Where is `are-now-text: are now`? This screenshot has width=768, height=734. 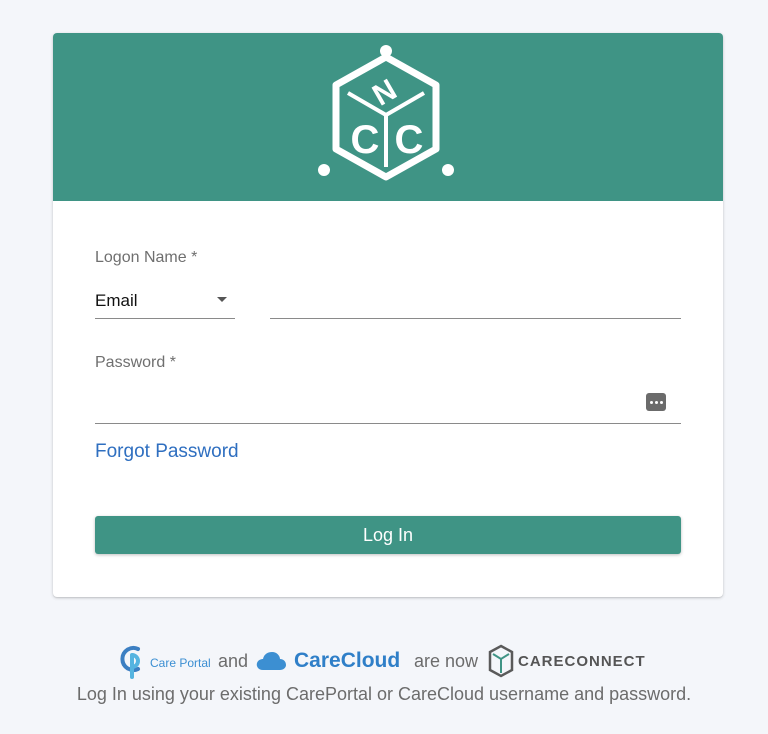
are-now-text: are now is located at coordinates (446, 661).